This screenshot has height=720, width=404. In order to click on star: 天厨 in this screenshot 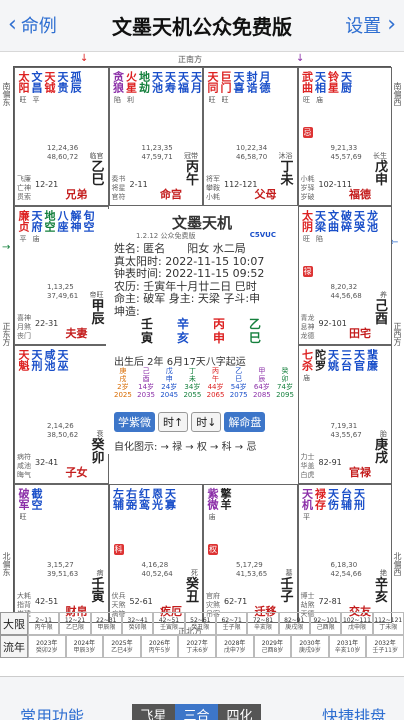, I will do `click(346, 88)`.